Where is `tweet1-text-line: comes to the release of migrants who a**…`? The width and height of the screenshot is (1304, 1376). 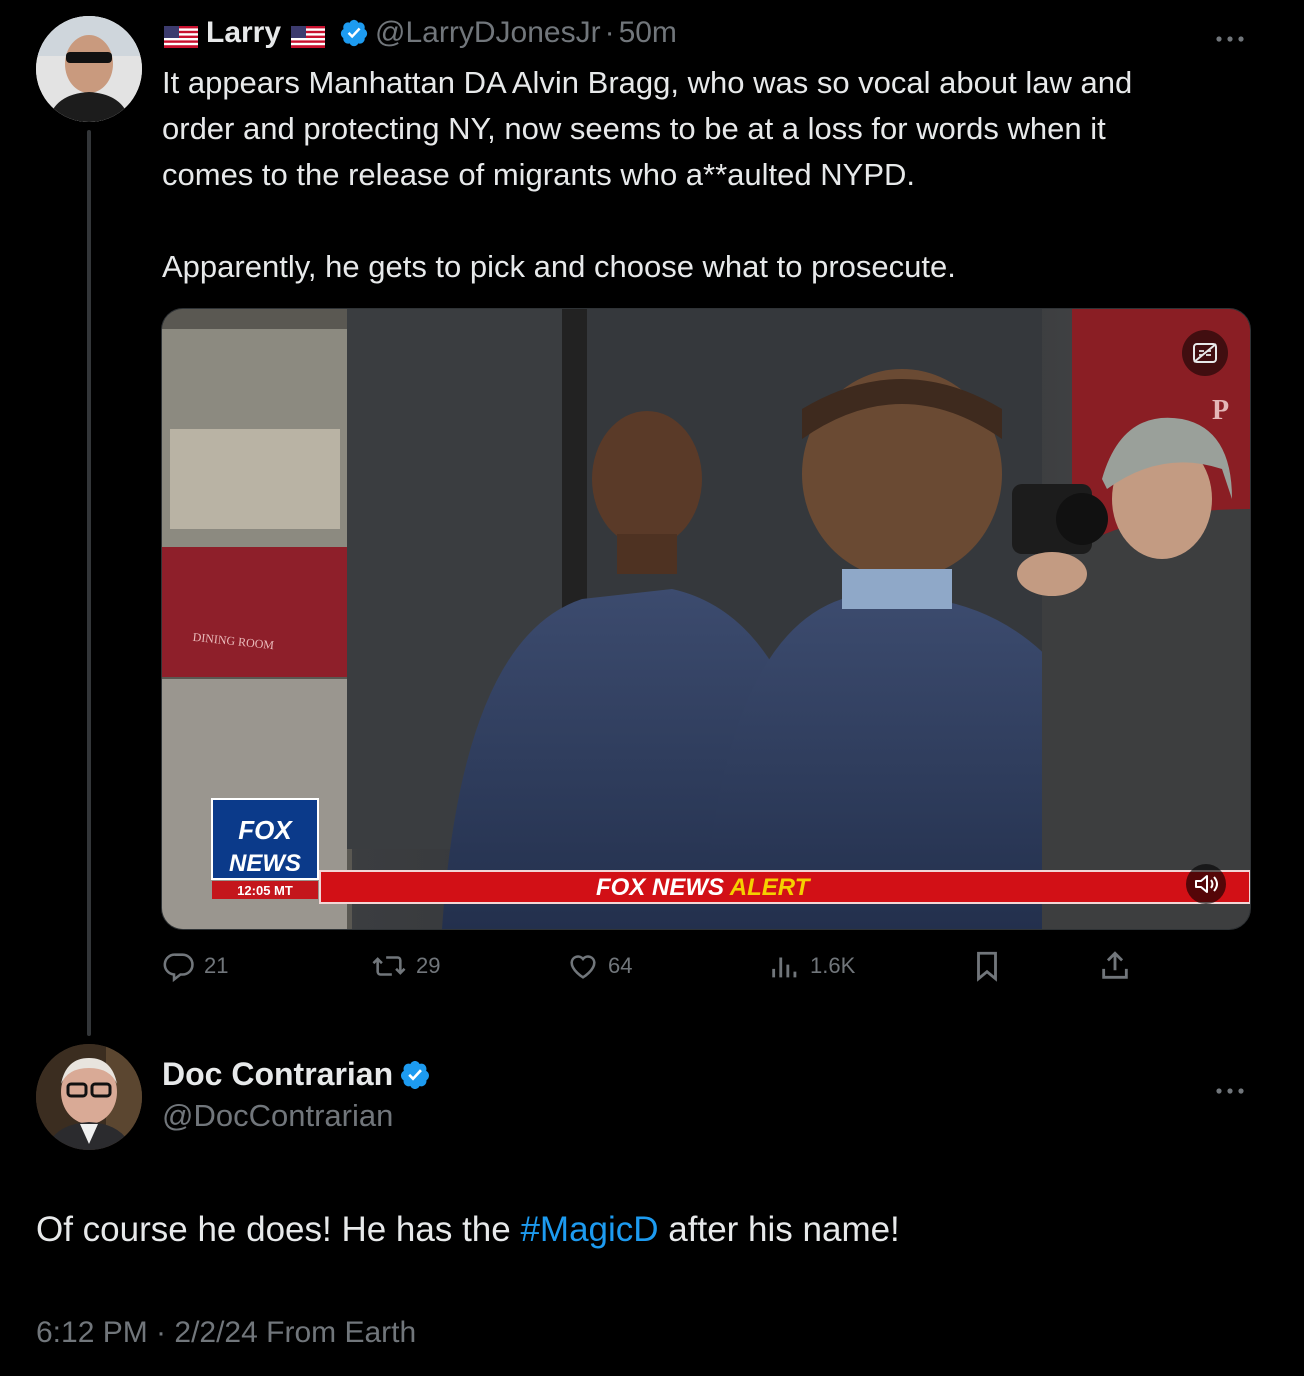
tweet1-text-line: comes to the release of migrants who a**… is located at coordinates (538, 174).